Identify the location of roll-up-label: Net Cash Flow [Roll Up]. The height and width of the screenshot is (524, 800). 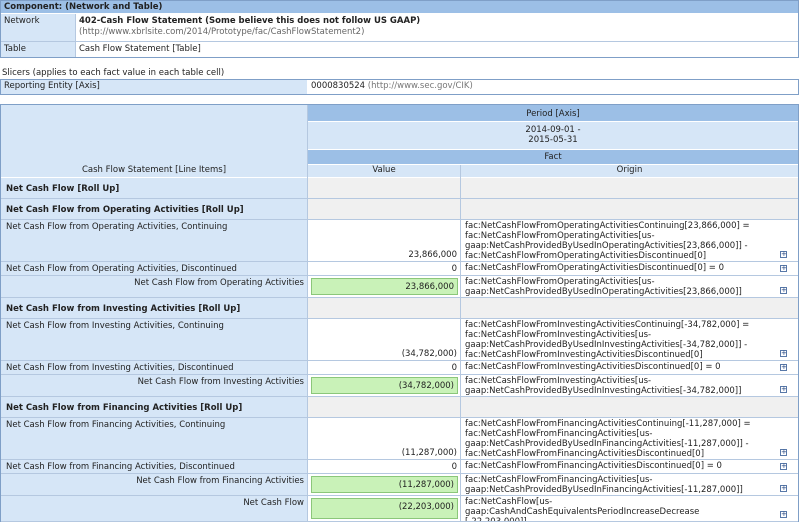
(154, 188).